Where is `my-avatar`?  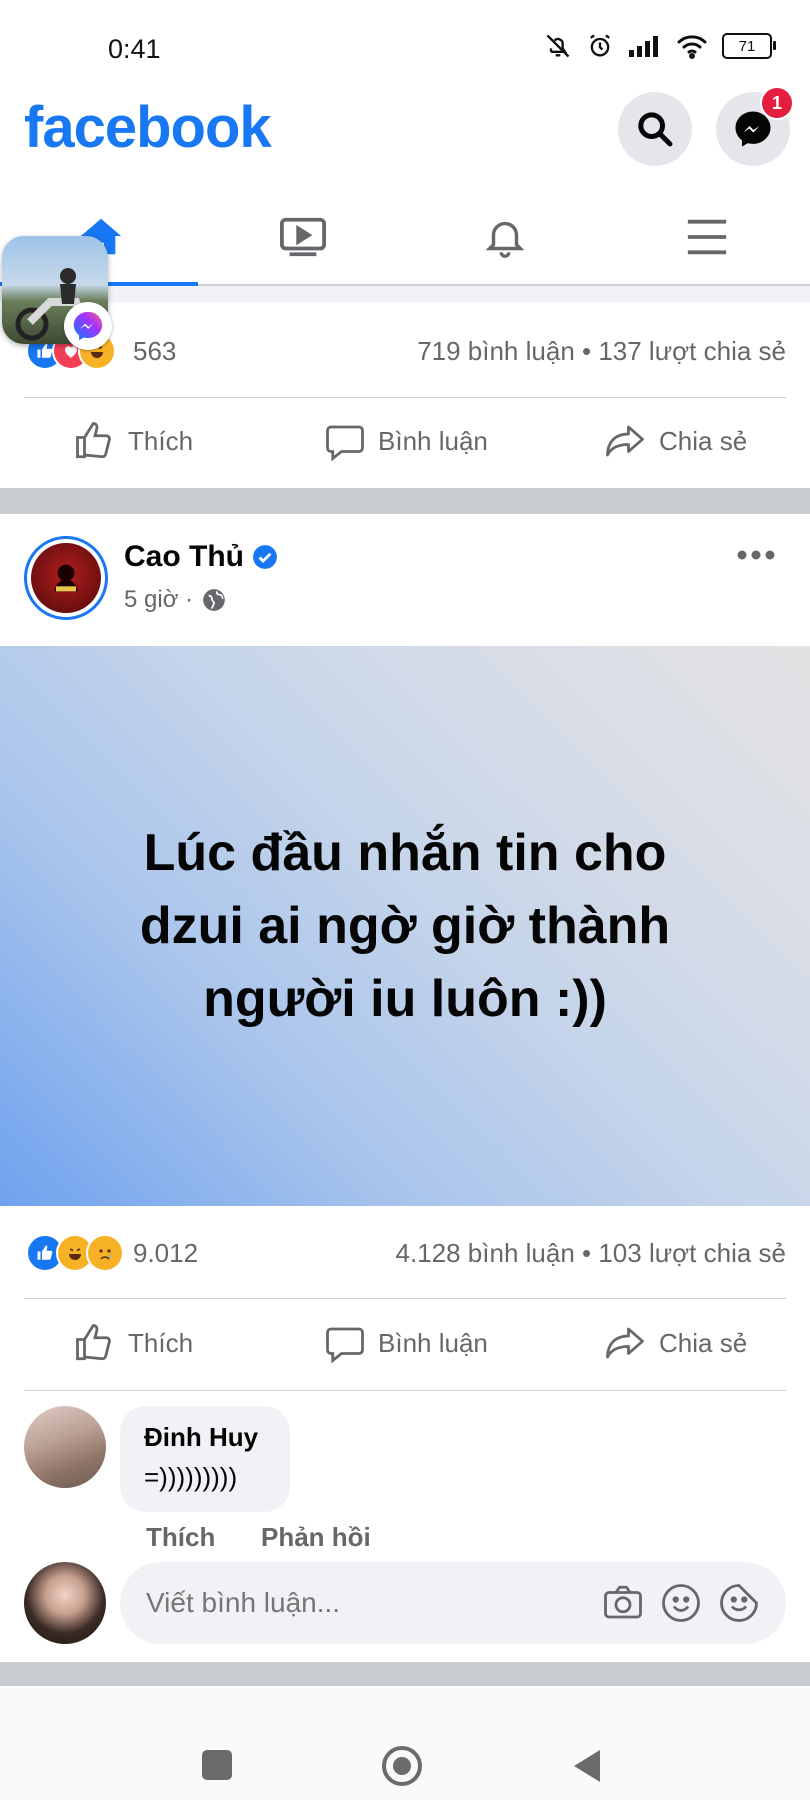
my-avatar is located at coordinates (65, 1603).